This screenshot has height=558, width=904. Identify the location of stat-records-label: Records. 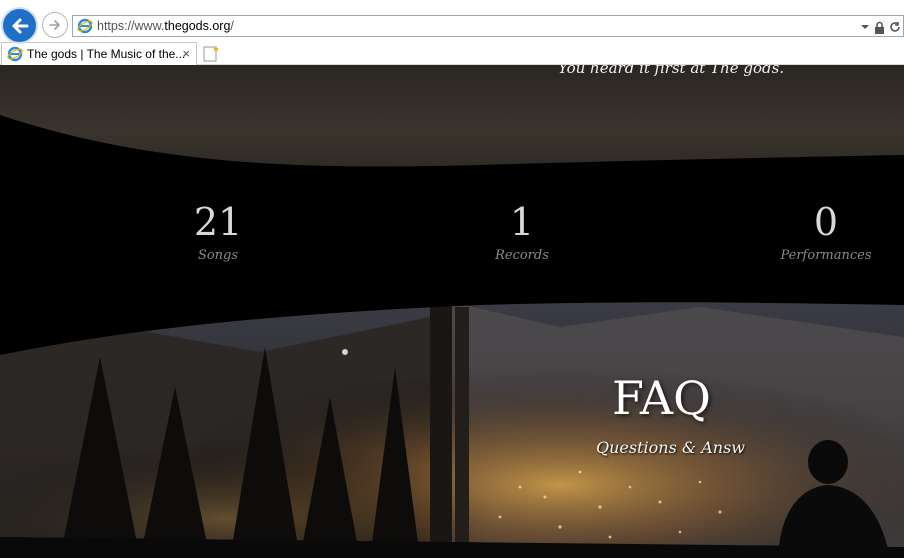
(522, 255).